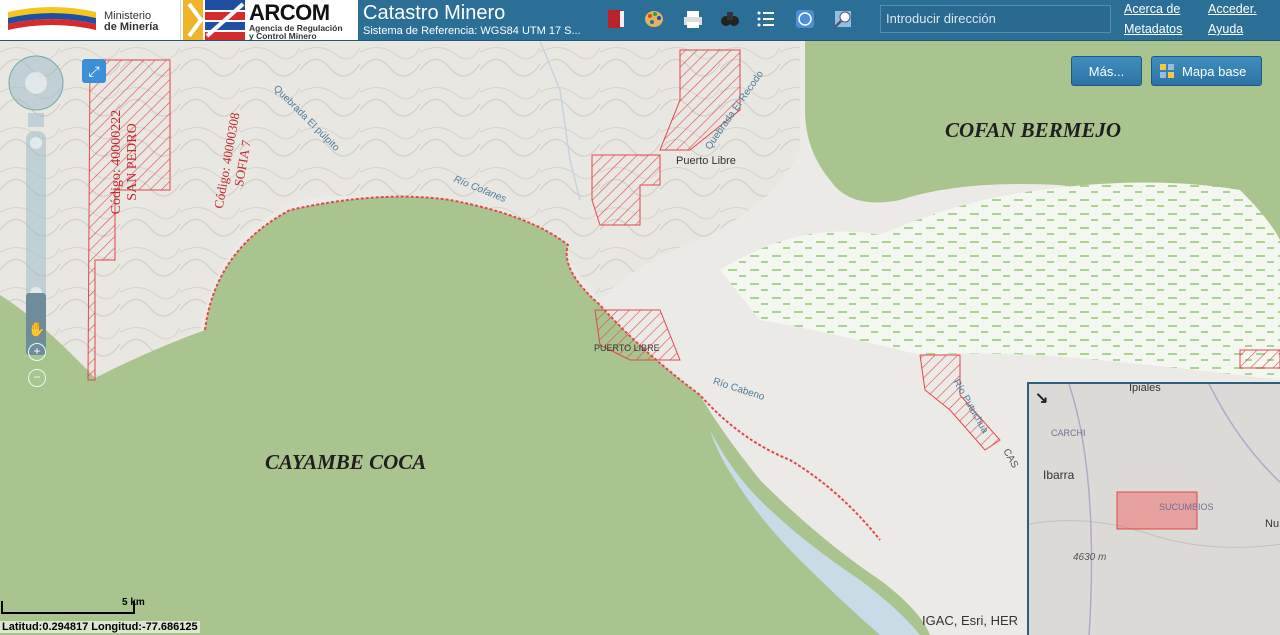  Describe the element at coordinates (1272, 524) in the screenshot. I see `nu-label: Nu` at that location.